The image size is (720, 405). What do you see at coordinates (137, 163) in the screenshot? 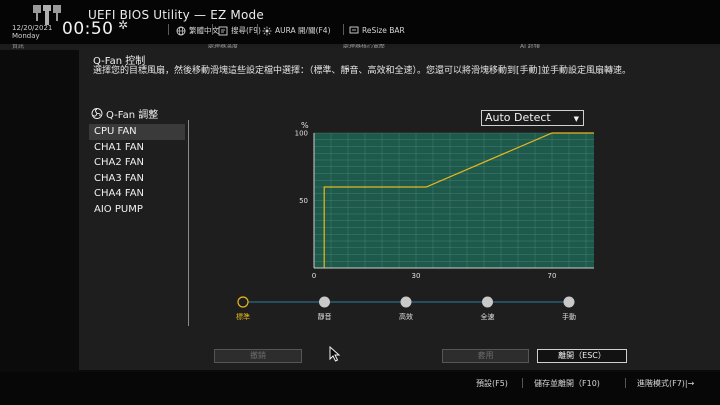
I see `fan-item-cha2-fan: CHA2 FAN` at bounding box center [137, 163].